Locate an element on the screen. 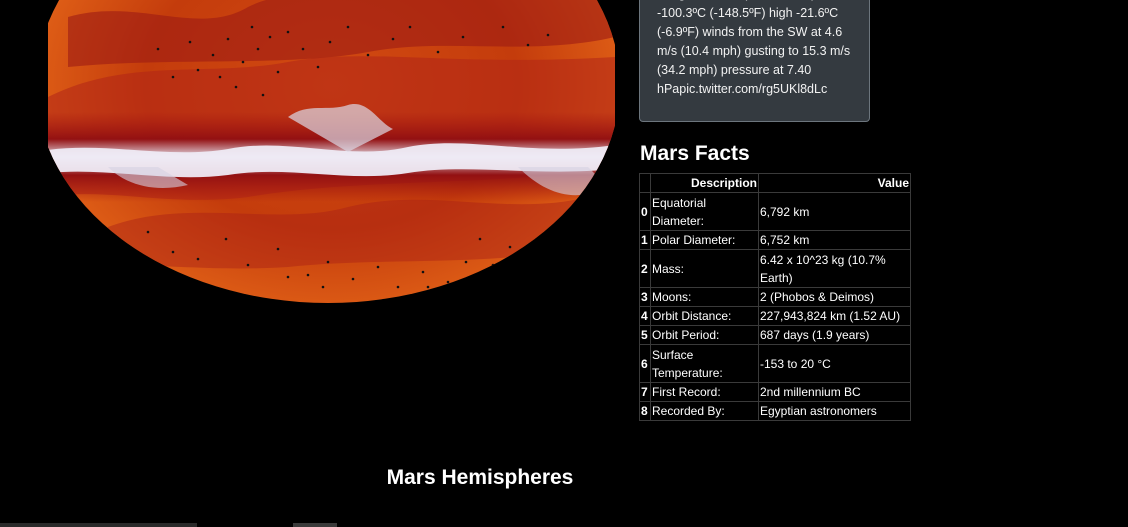  value-header: Value is located at coordinates (834, 183).